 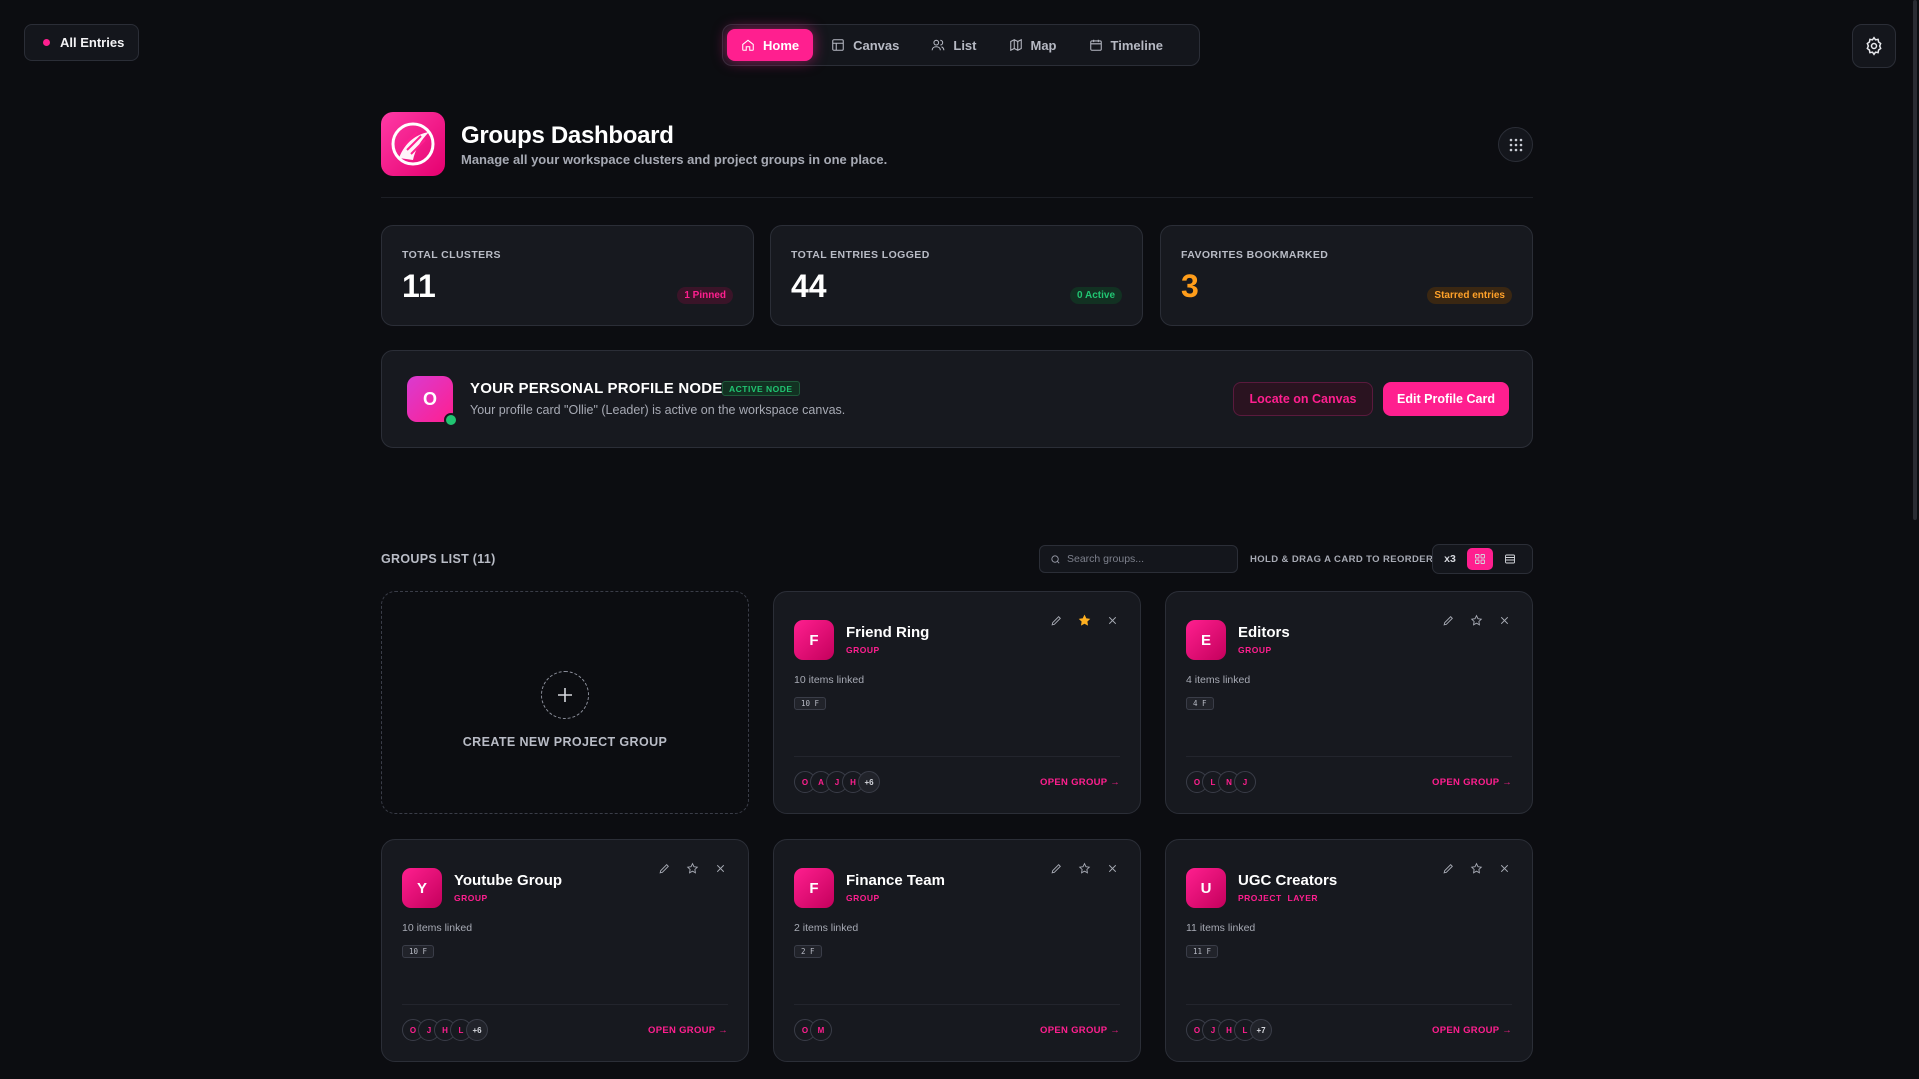 What do you see at coordinates (1200, 703) in the screenshot?
I see `item-tag: 4 F` at bounding box center [1200, 703].